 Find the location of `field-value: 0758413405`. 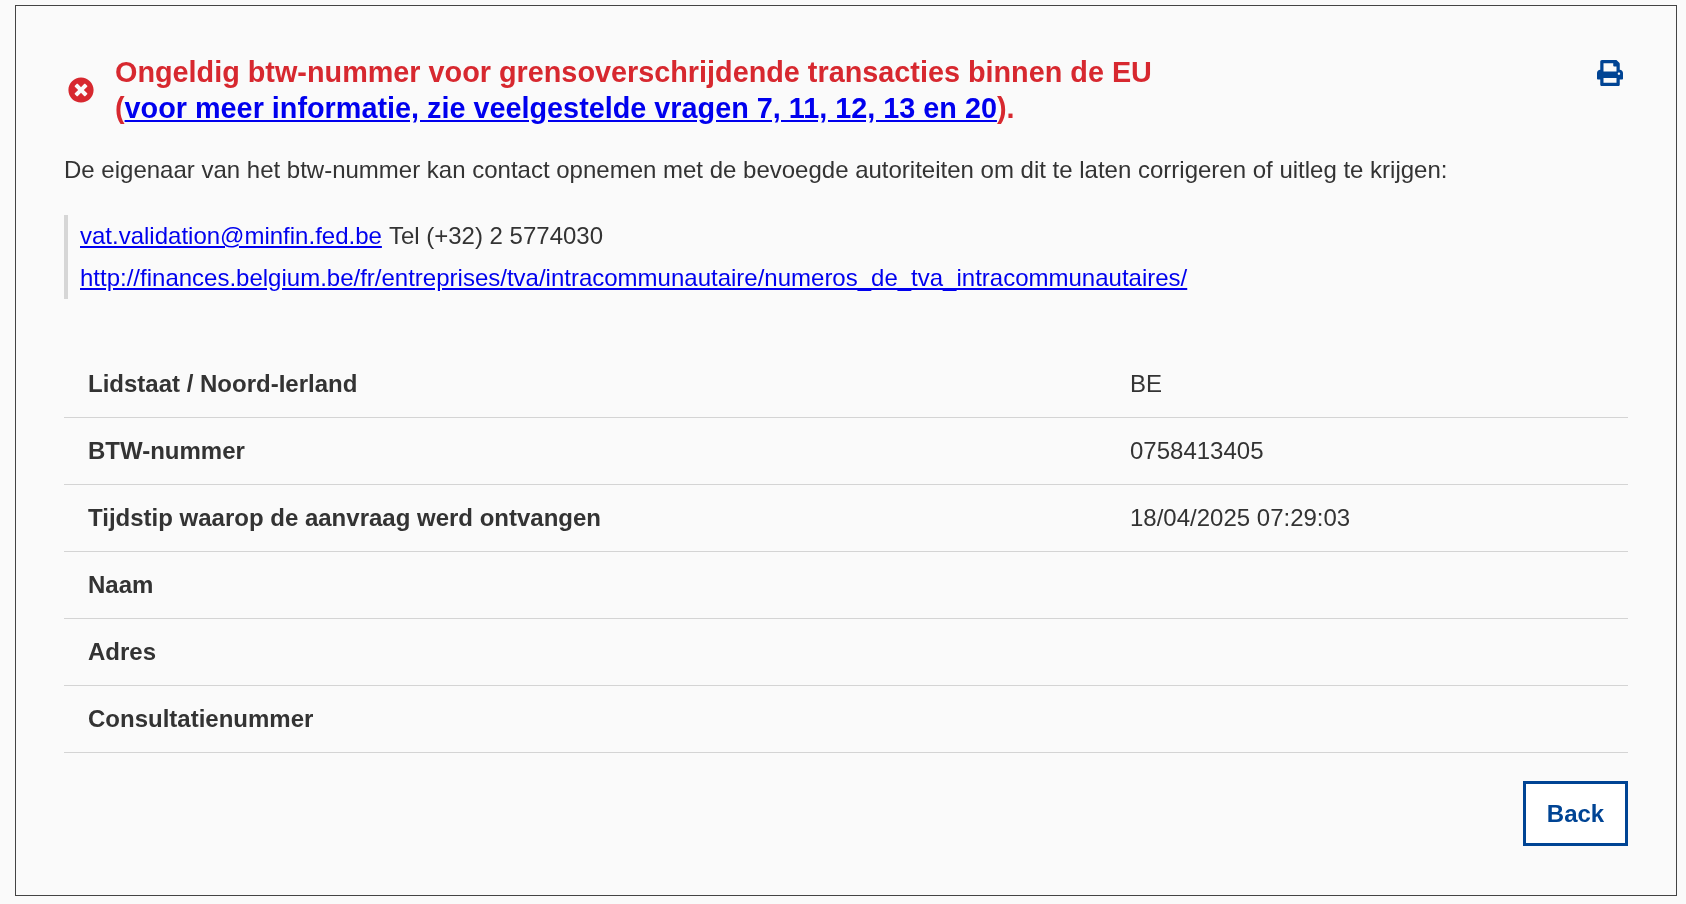

field-value: 0758413405 is located at coordinates (1197, 450).